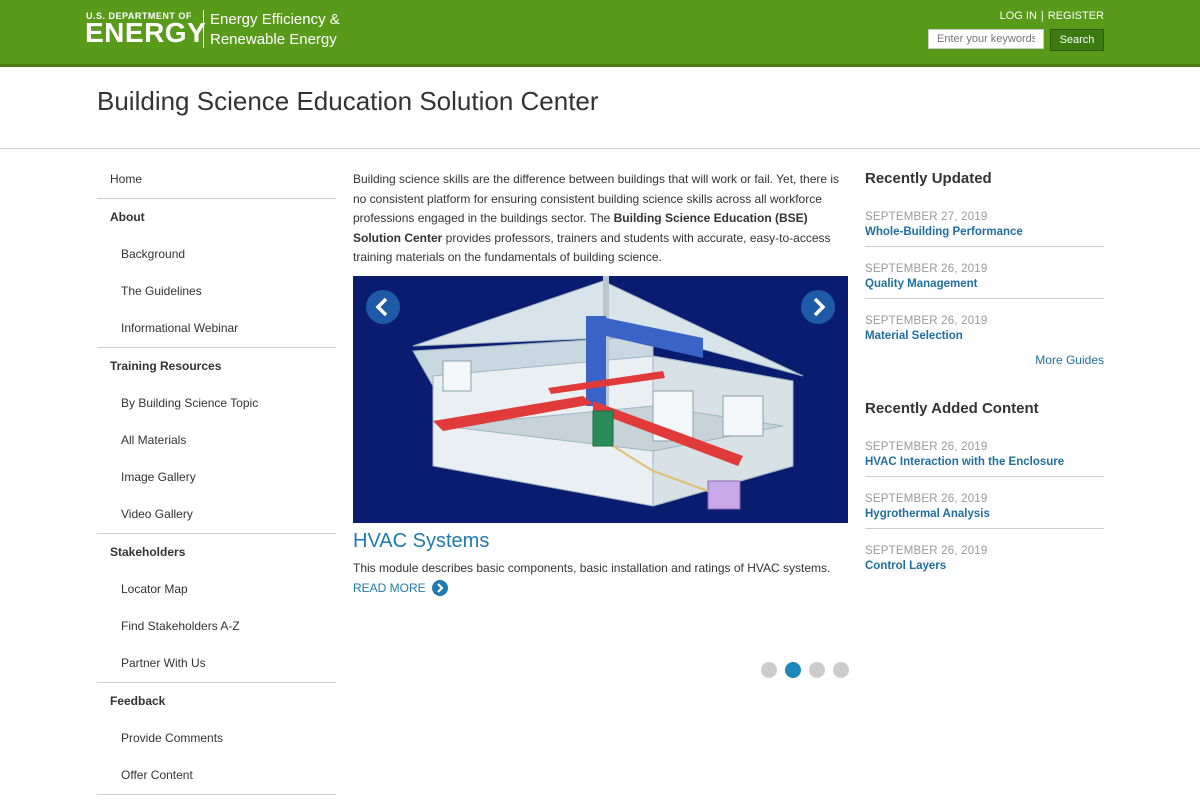 Image resolution: width=1200 pixels, height=807 pixels. Describe the element at coordinates (145, 33) in the screenshot. I see `energy-logo: ENERGY` at that location.